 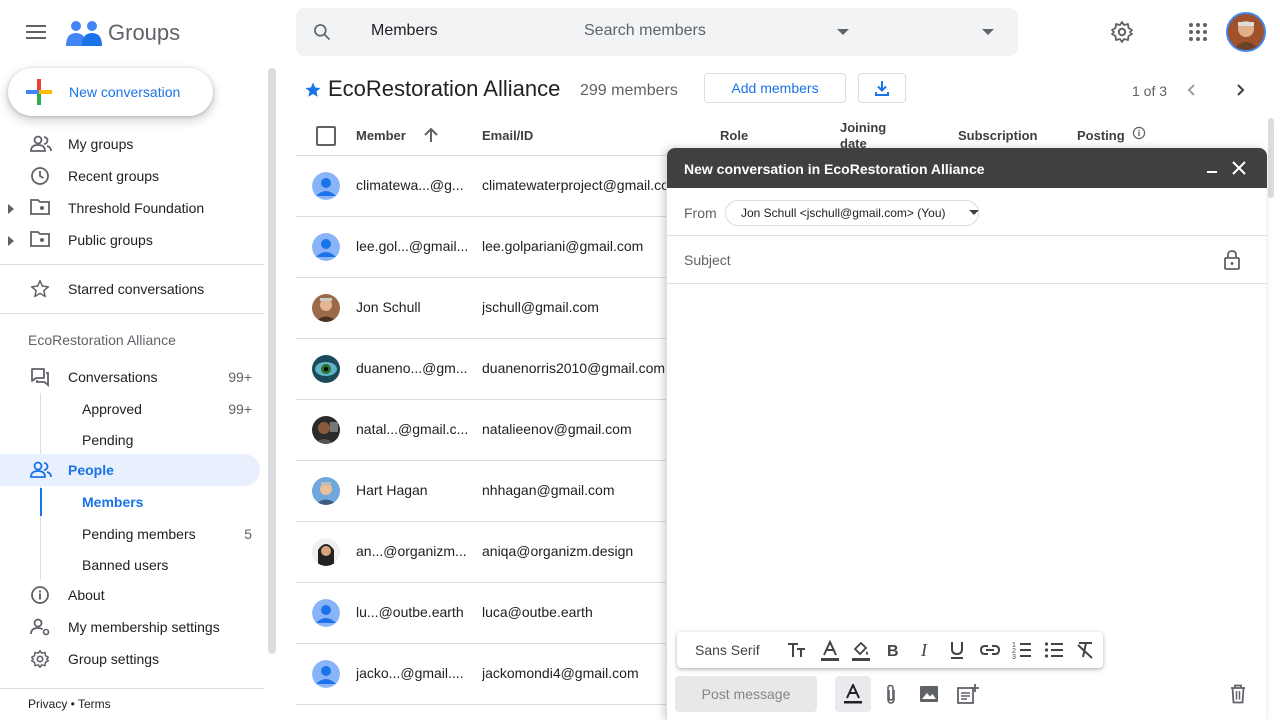 I want to click on star-filled-icon, so click(x=313, y=90).